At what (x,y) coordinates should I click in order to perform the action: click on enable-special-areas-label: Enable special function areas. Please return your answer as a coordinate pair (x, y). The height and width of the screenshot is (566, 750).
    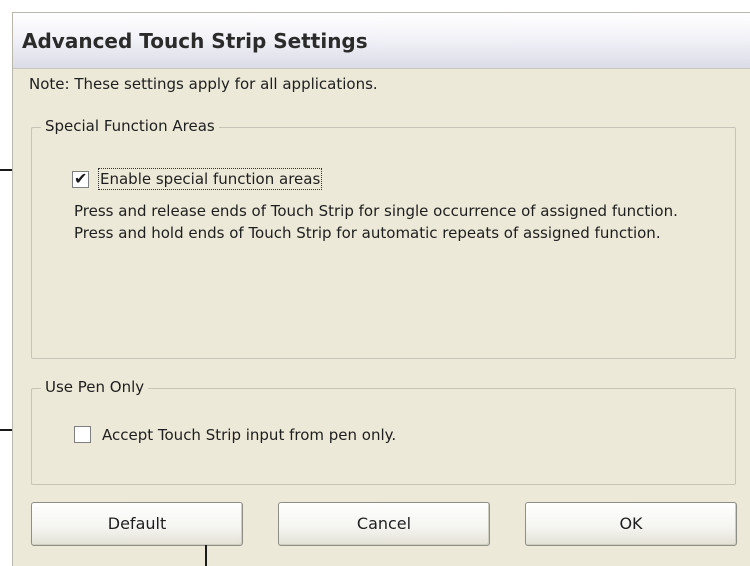
    Looking at the image, I should click on (210, 179).